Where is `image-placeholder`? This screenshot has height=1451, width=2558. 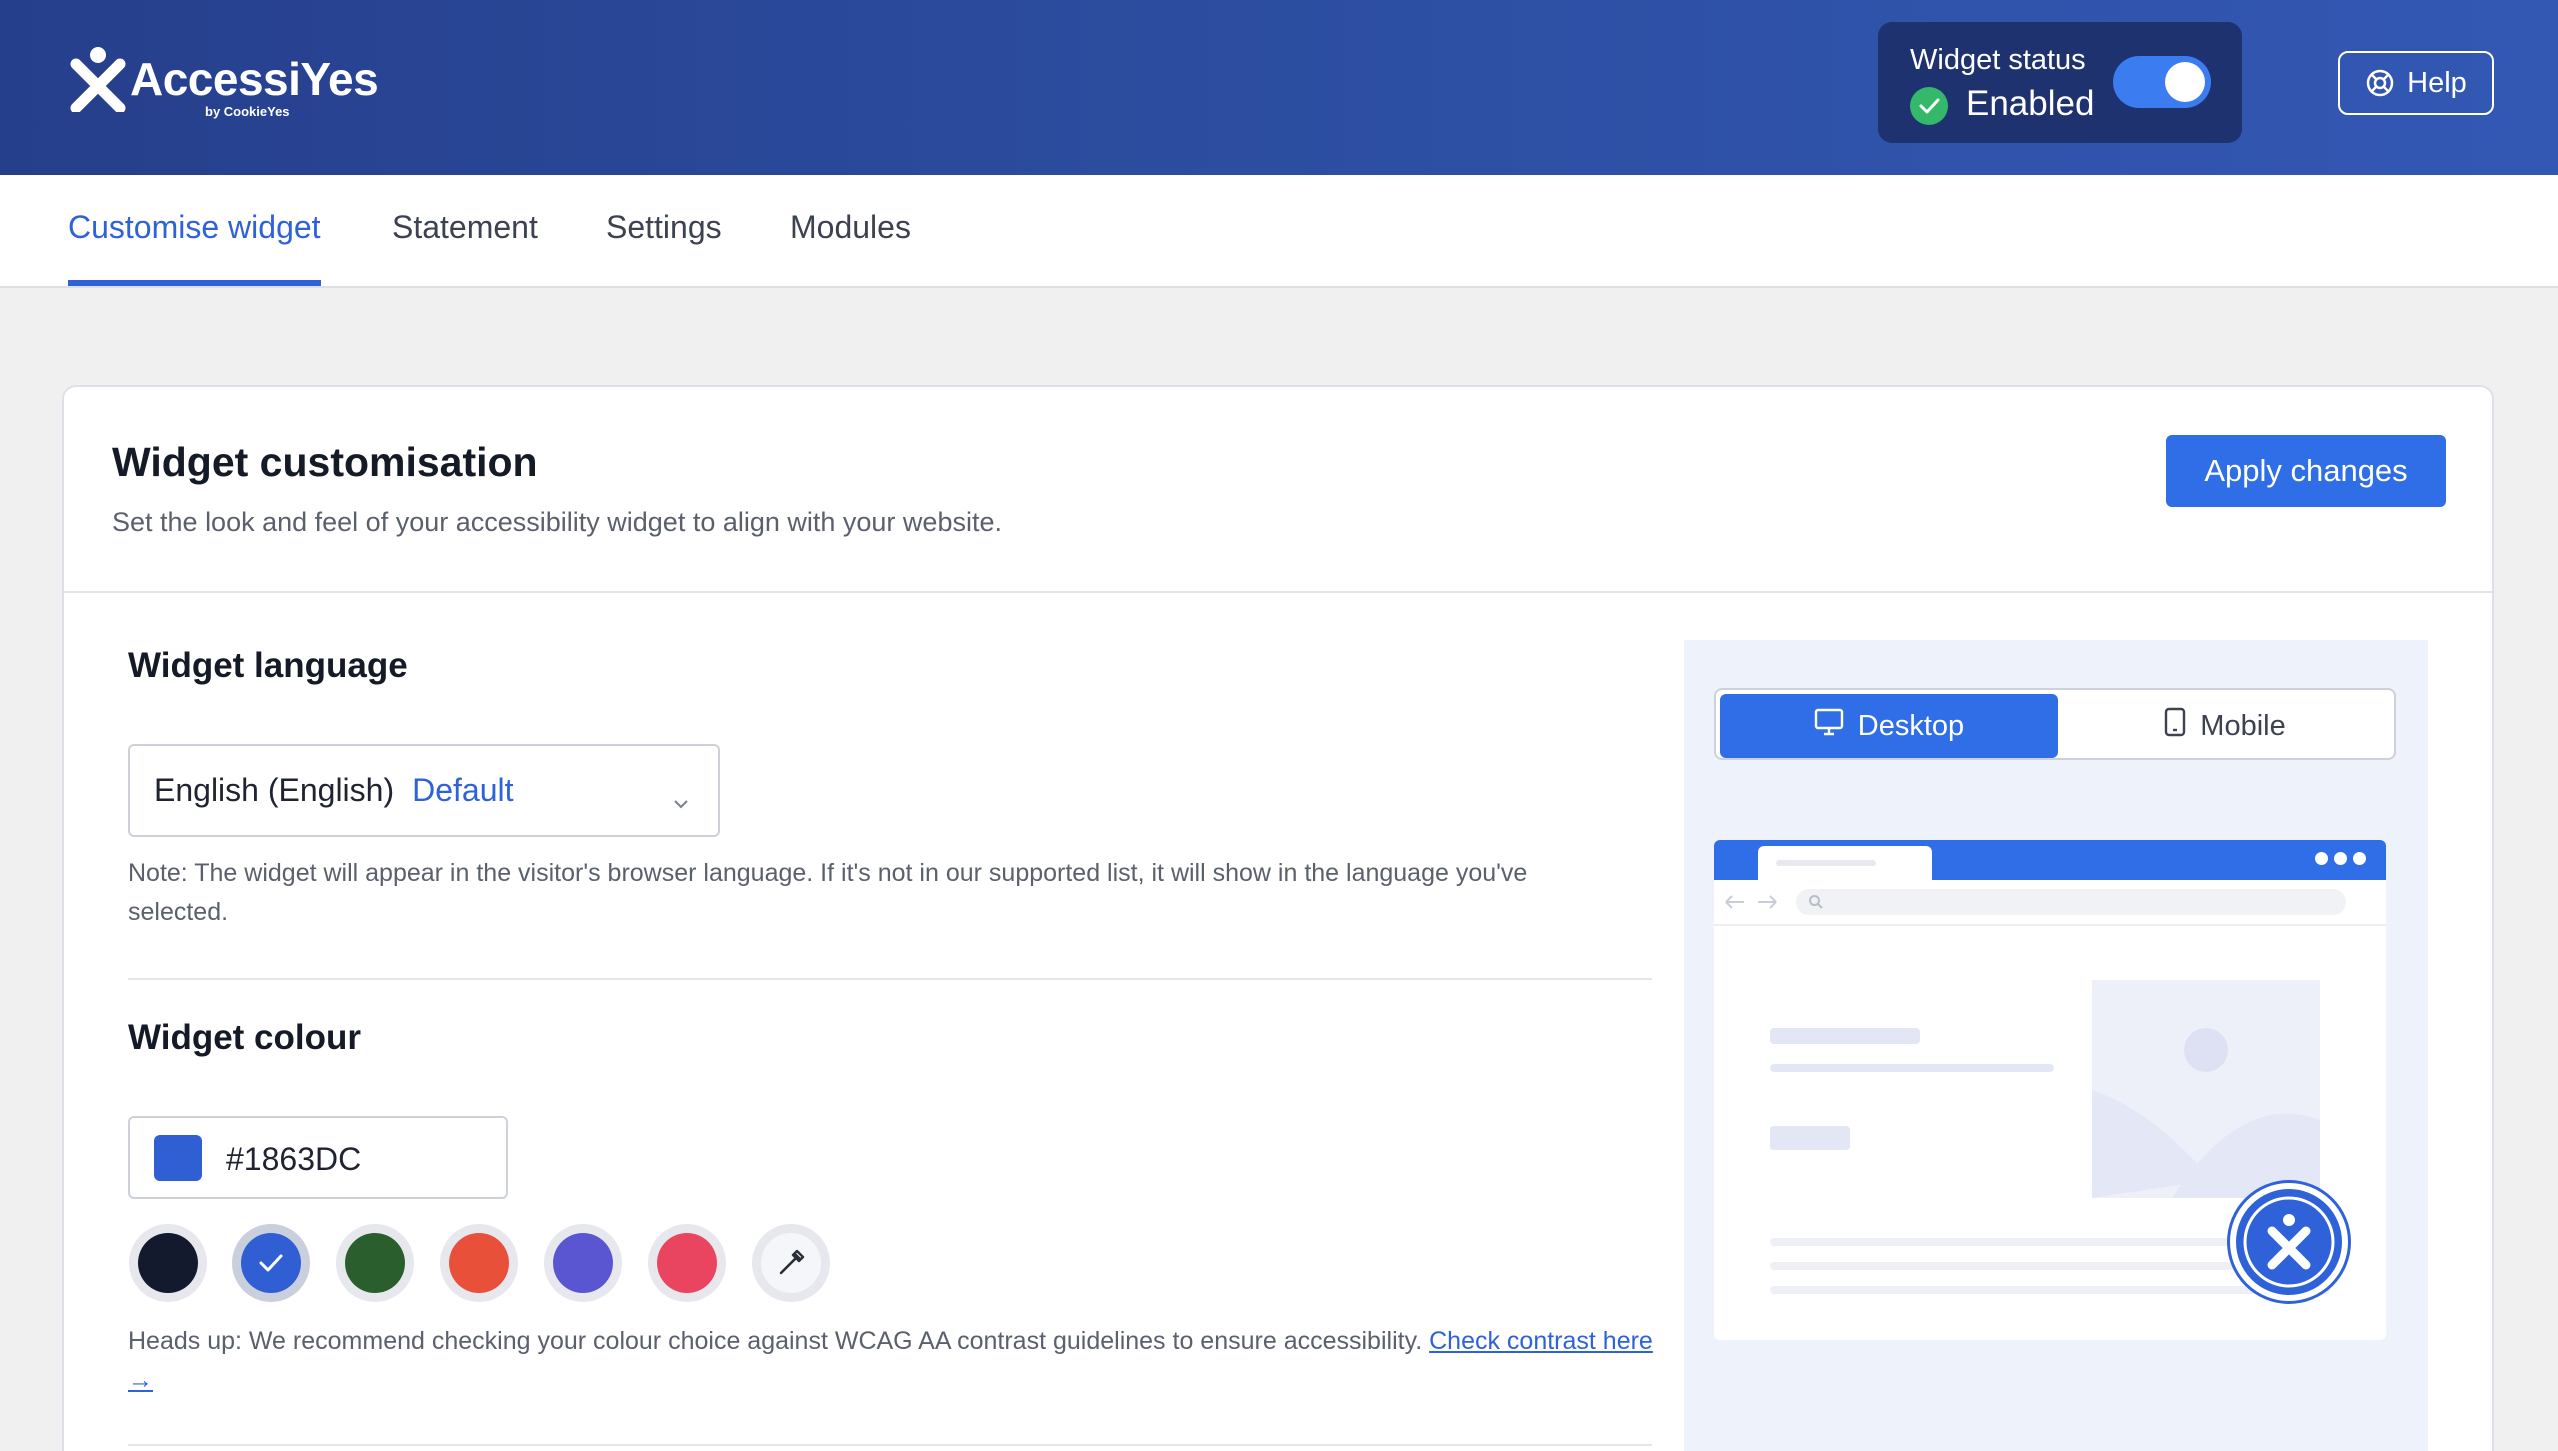
image-placeholder is located at coordinates (2206, 1089).